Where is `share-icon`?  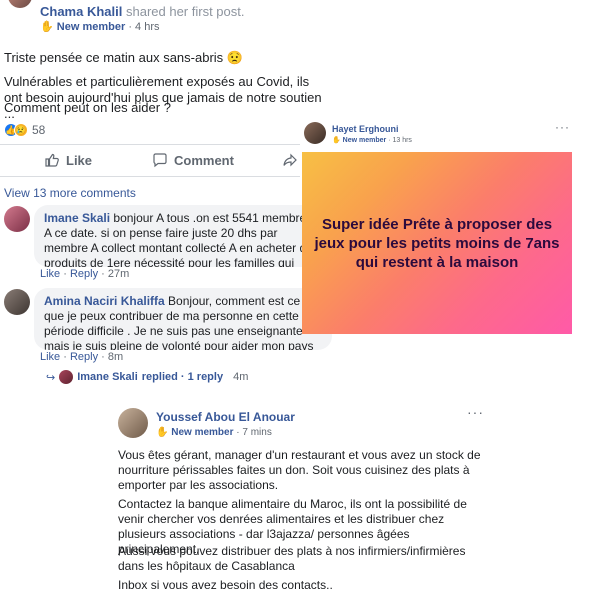 share-icon is located at coordinates (290, 160).